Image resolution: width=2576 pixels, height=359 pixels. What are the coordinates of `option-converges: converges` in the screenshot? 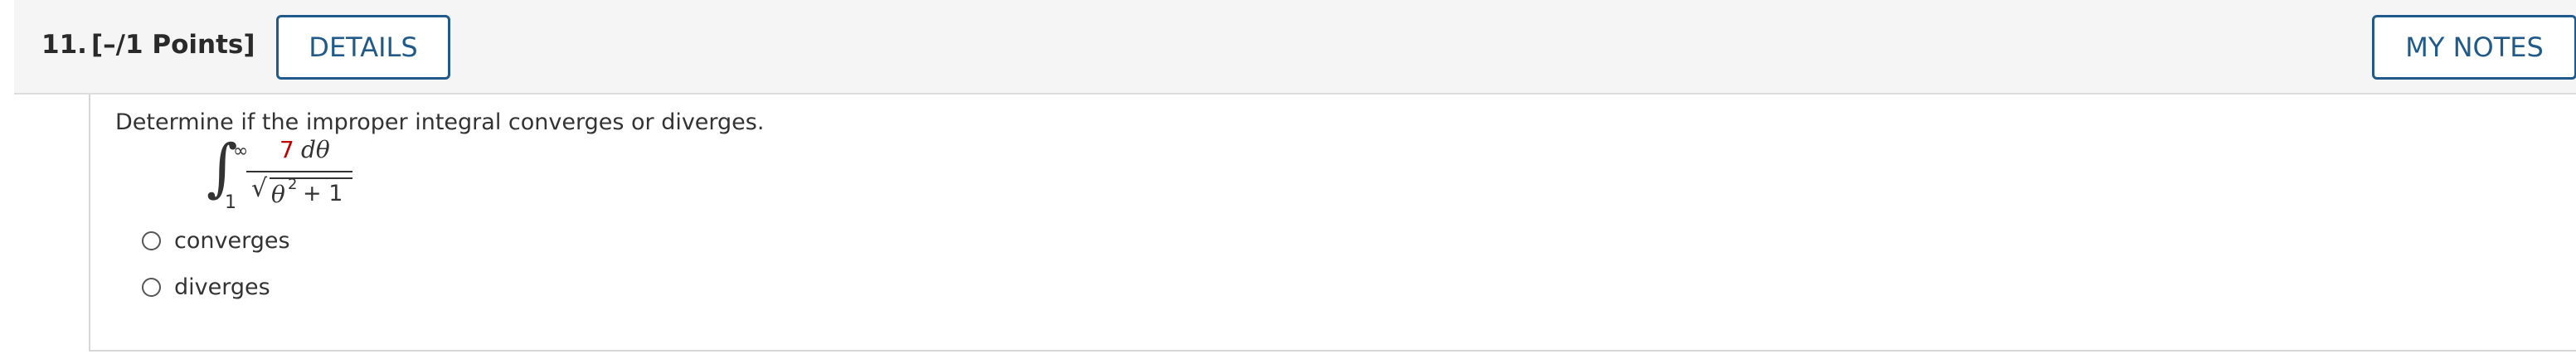 It's located at (216, 240).